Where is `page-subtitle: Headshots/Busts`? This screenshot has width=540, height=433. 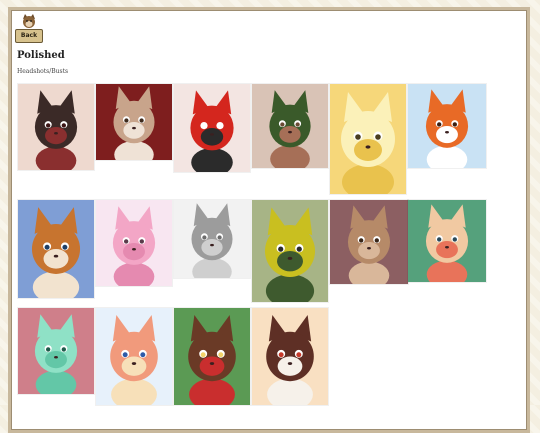
page-subtitle: Headshots/Busts is located at coordinates (43, 71).